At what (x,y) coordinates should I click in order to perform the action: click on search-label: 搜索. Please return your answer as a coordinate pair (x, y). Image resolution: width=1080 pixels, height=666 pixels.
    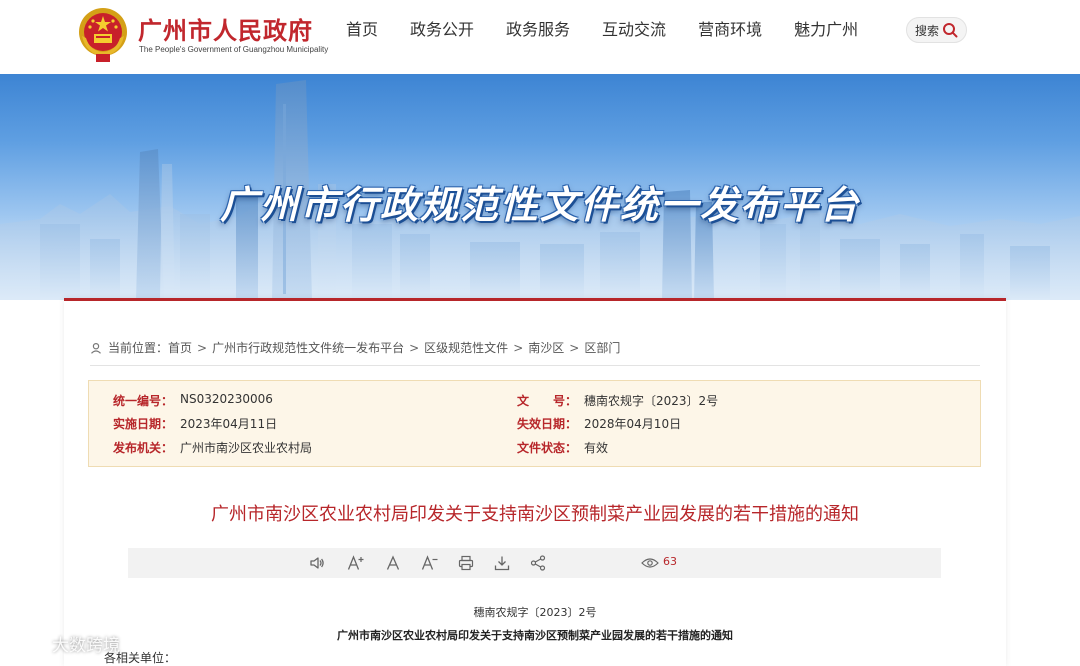
    Looking at the image, I should click on (927, 30).